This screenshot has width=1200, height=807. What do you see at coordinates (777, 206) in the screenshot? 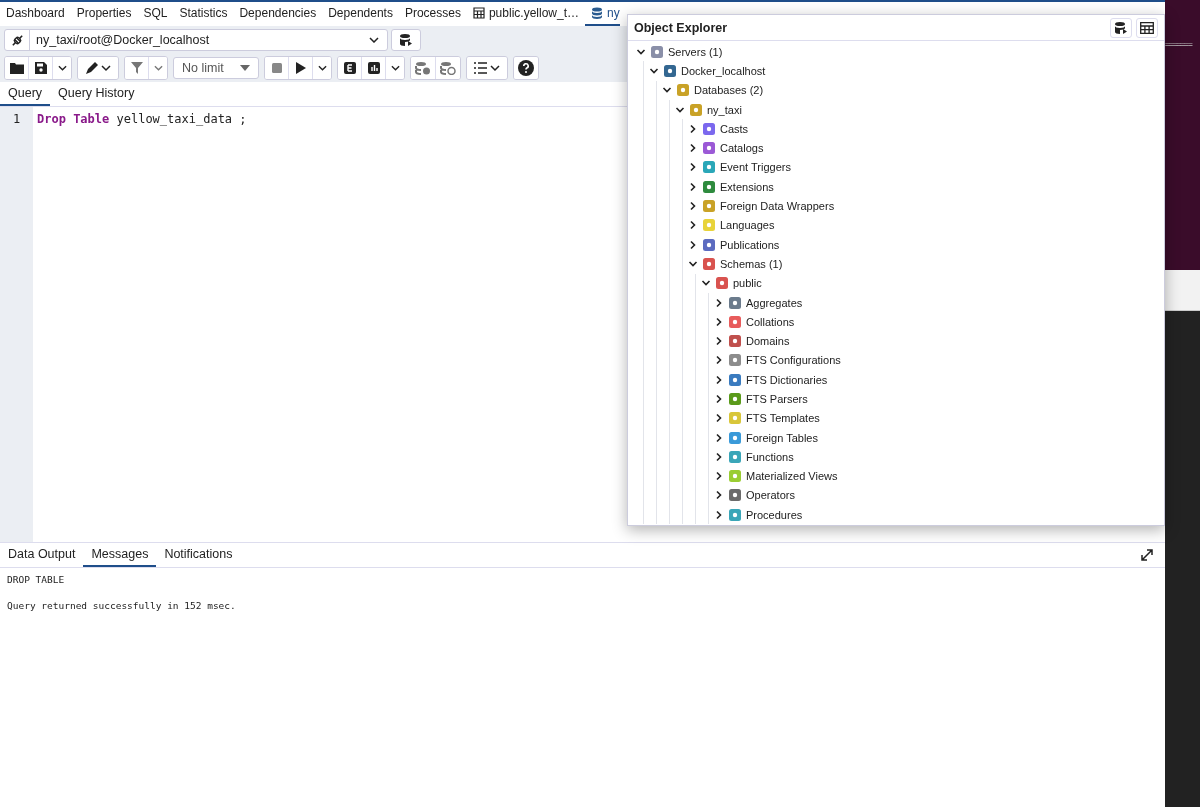
I see `tree-item: Foreign Data Wrappers` at bounding box center [777, 206].